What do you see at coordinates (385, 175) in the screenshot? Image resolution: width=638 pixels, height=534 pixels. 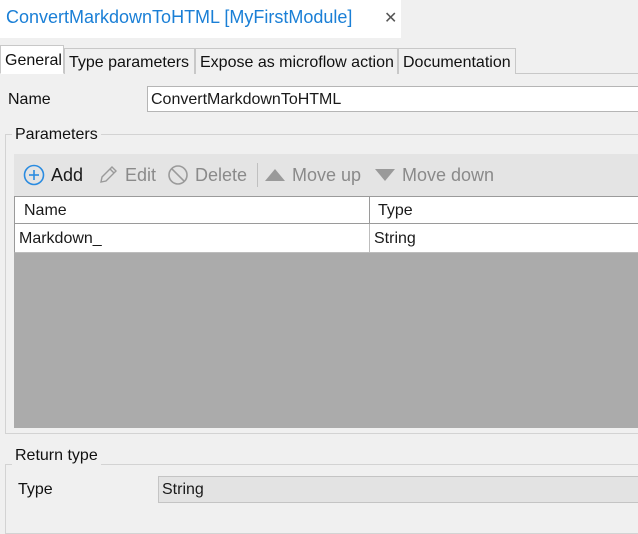 I see `triangle-down-icon` at bounding box center [385, 175].